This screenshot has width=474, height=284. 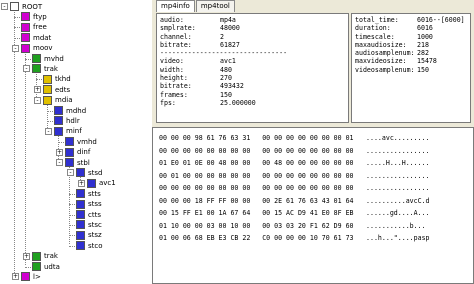 I want to click on tree-node: minf, so click(x=68, y=131).